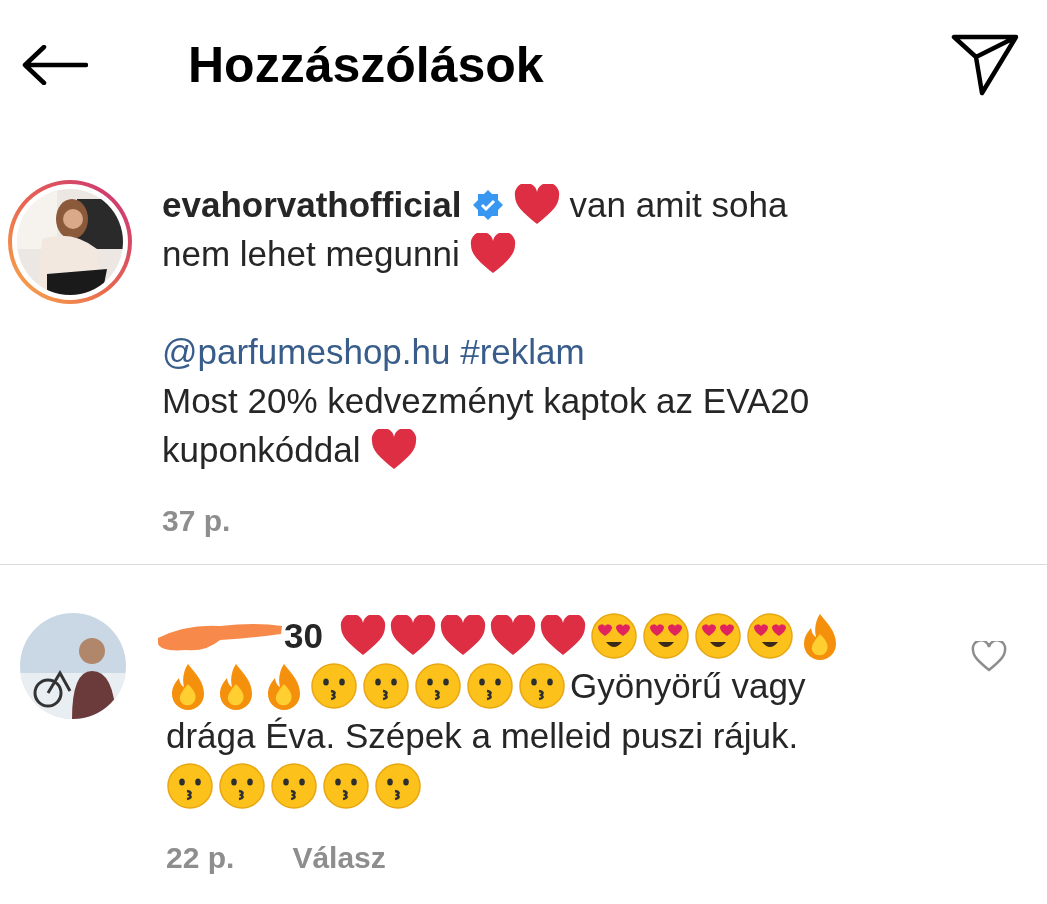 Image resolution: width=1047 pixels, height=904 pixels. I want to click on comment-text: van amit soha, so click(678, 204).